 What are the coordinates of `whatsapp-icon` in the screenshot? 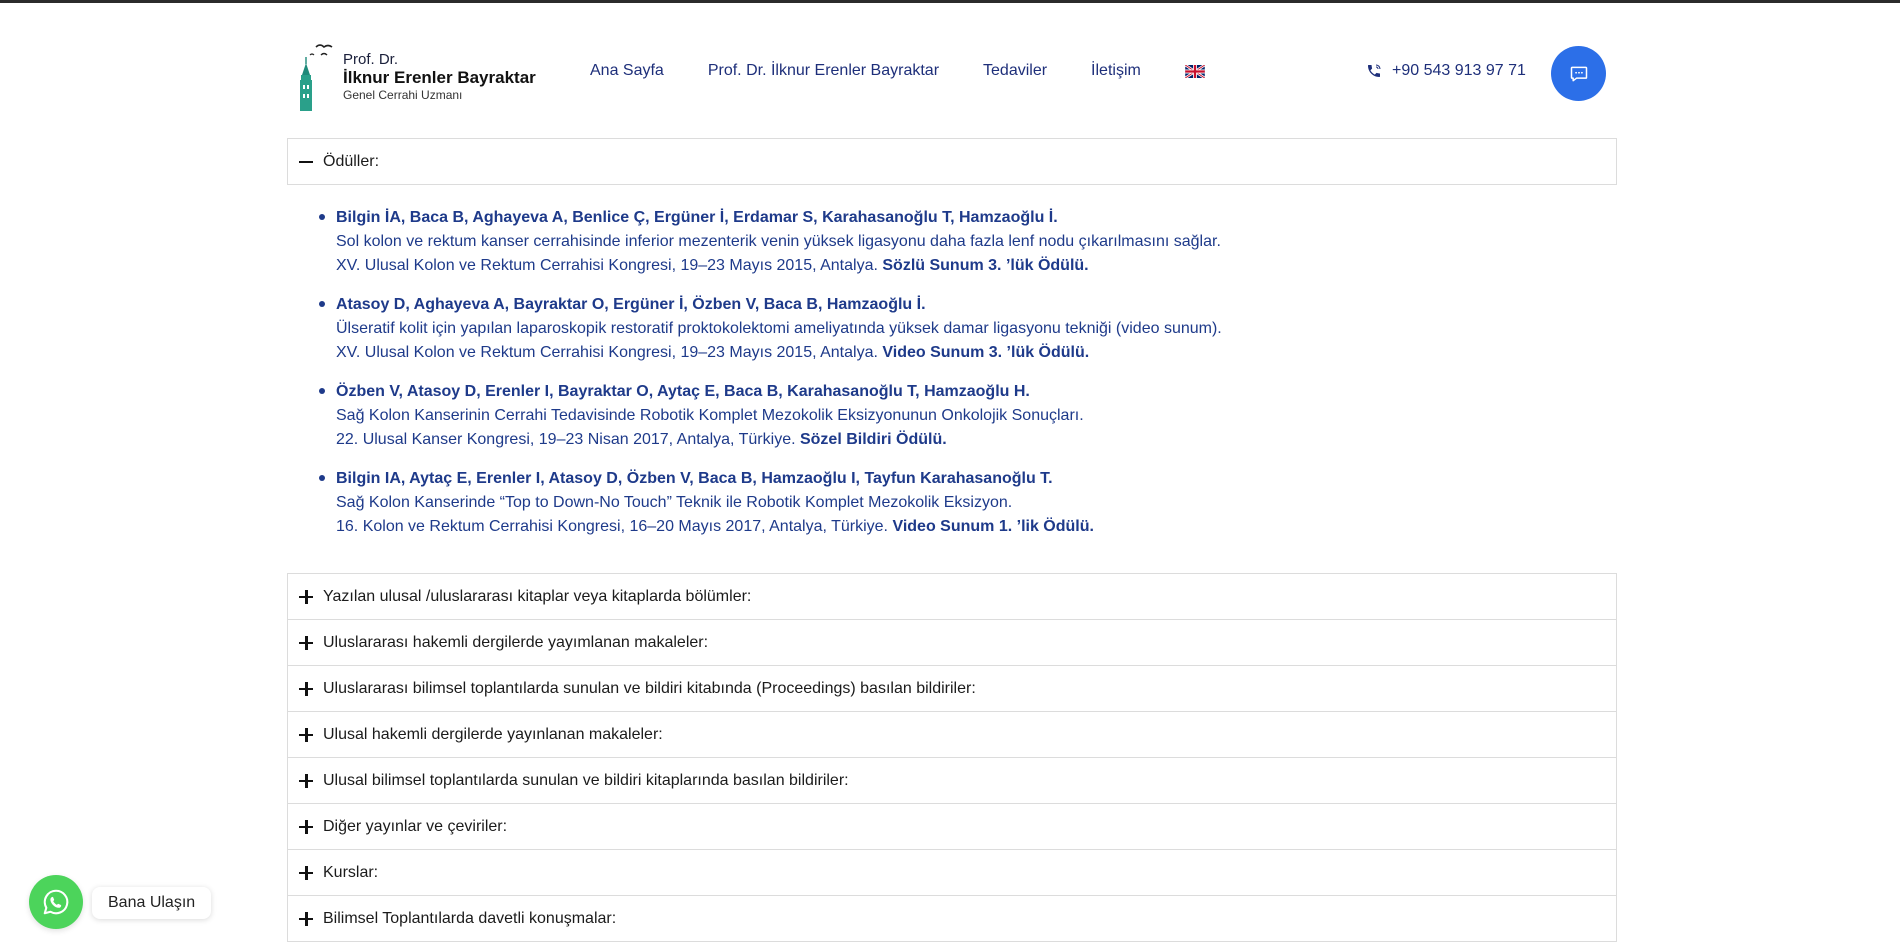 It's located at (56, 902).